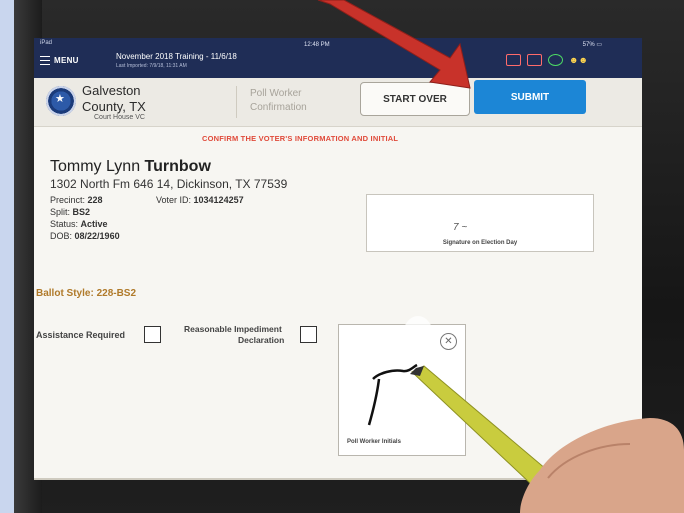 This screenshot has width=684, height=513. What do you see at coordinates (276, 93) in the screenshot?
I see `module-title-line1: Poll Worker` at bounding box center [276, 93].